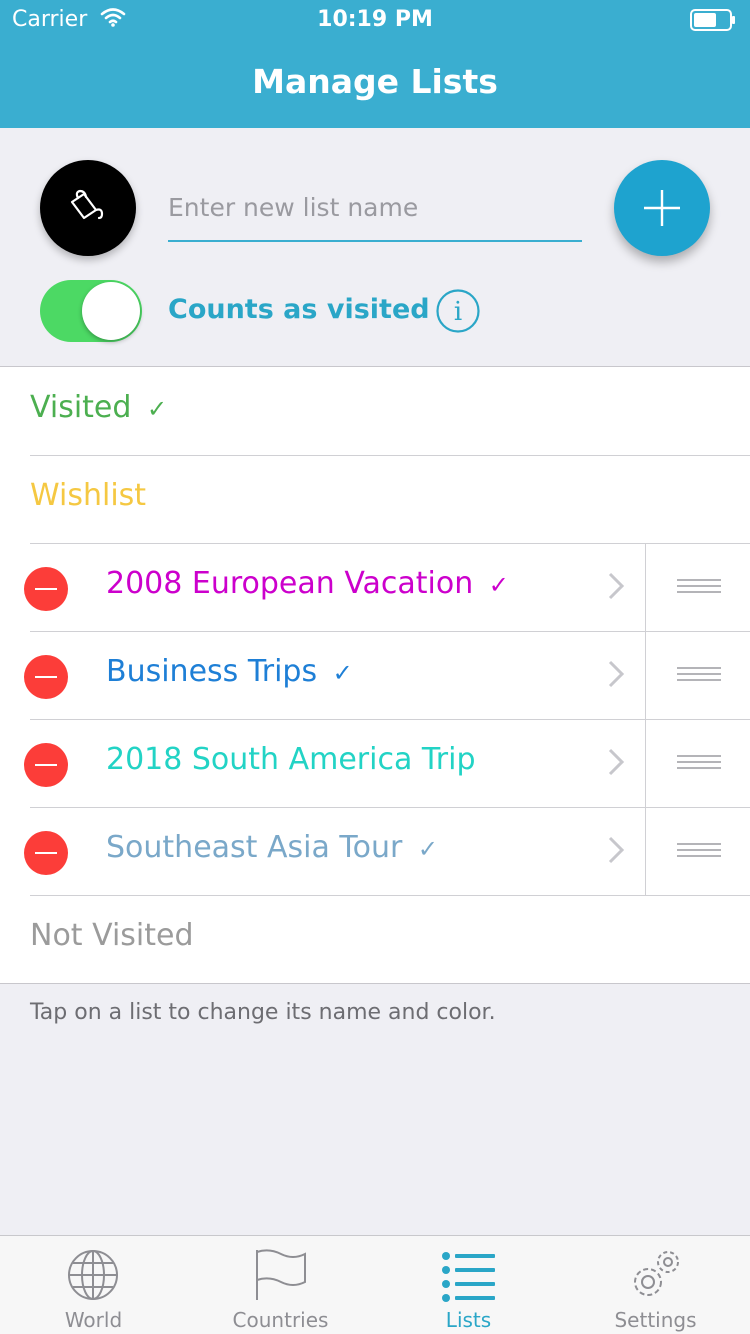 The width and height of the screenshot is (750, 1334). What do you see at coordinates (229, 671) in the screenshot?
I see `list-label: Business Trips ✓` at bounding box center [229, 671].